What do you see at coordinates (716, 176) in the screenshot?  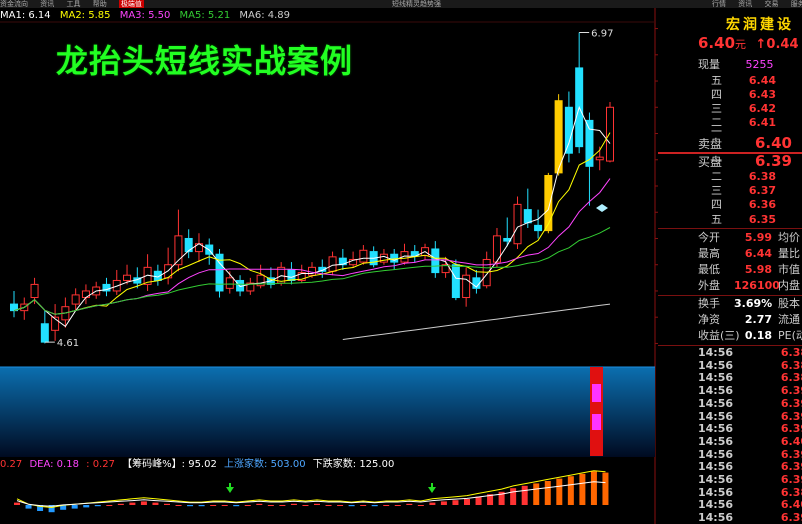 I see `bid-2-name: 二` at bounding box center [716, 176].